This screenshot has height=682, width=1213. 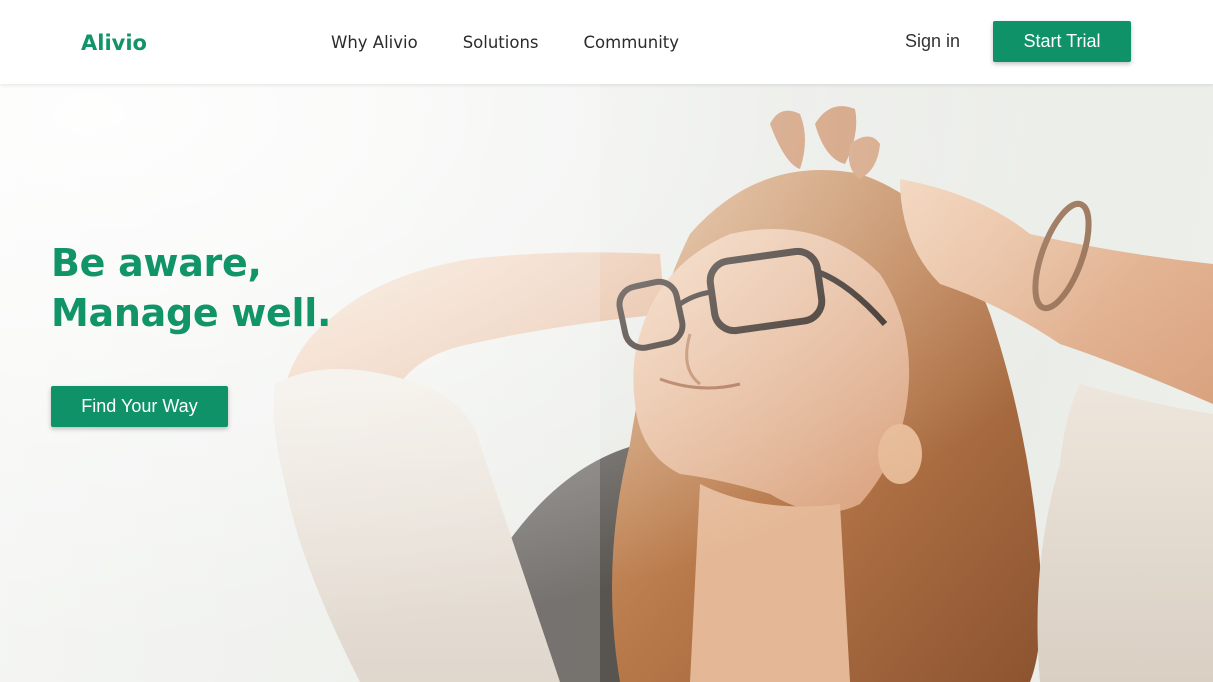 What do you see at coordinates (374, 43) in the screenshot?
I see `nav-link-why-alivio: Why Alivio` at bounding box center [374, 43].